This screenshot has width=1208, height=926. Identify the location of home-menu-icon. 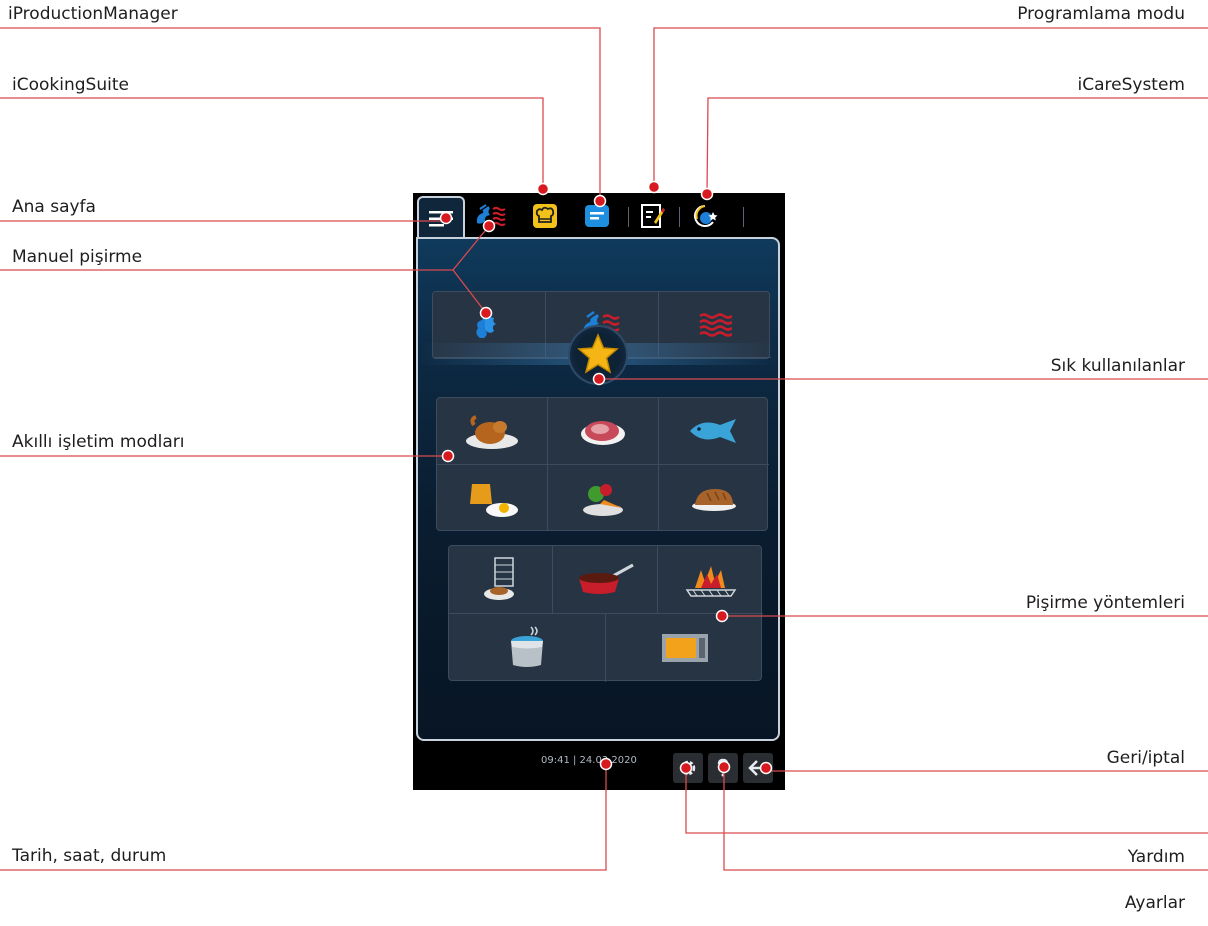
(441, 218).